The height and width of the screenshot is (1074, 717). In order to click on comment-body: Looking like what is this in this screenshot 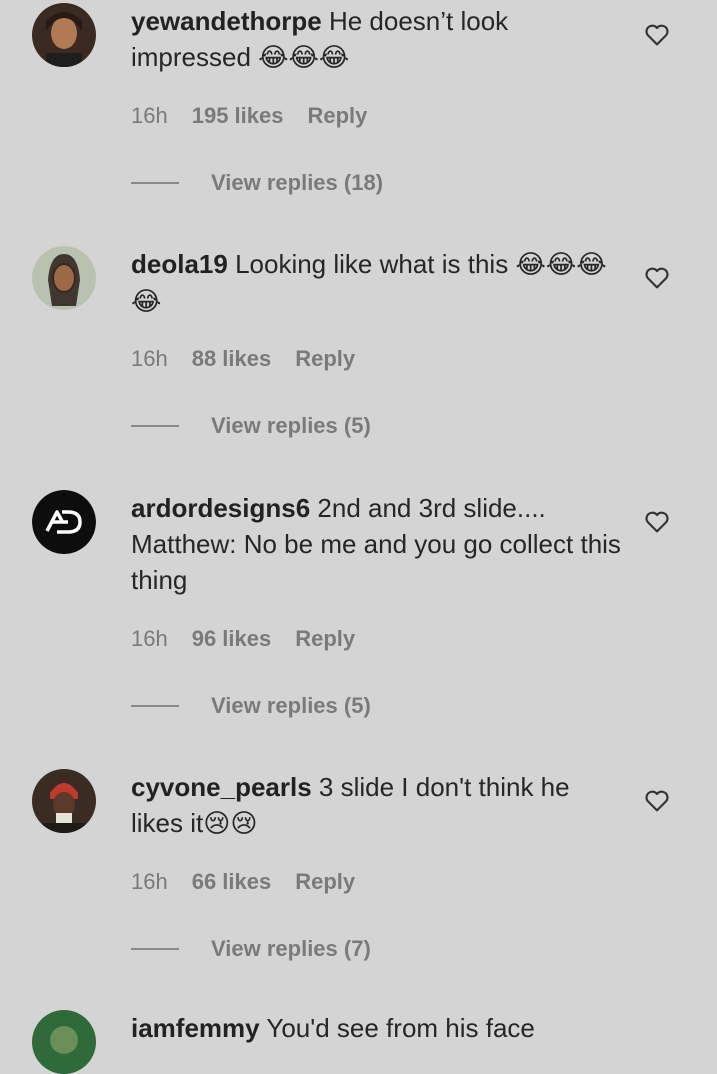, I will do `click(372, 264)`.